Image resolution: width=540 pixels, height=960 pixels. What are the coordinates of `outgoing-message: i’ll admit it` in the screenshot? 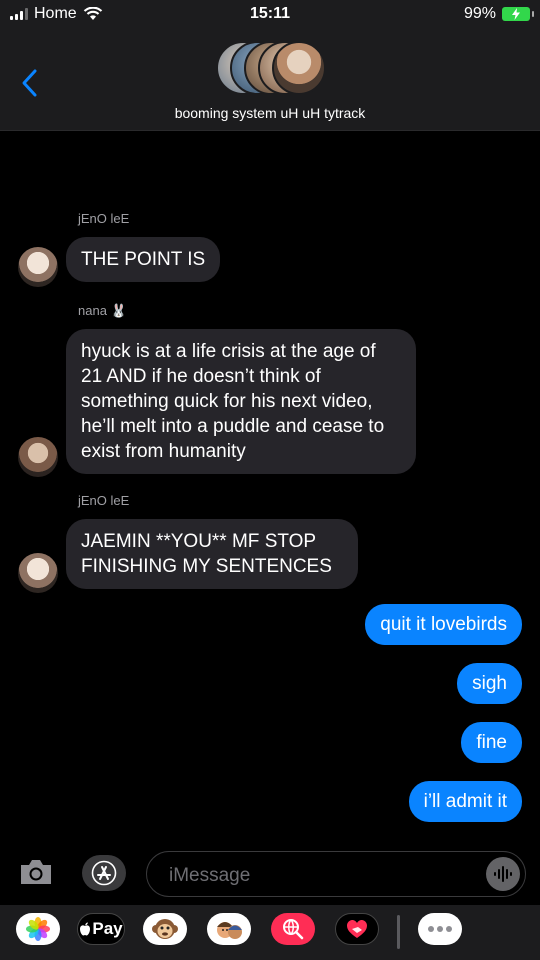 It's located at (465, 801).